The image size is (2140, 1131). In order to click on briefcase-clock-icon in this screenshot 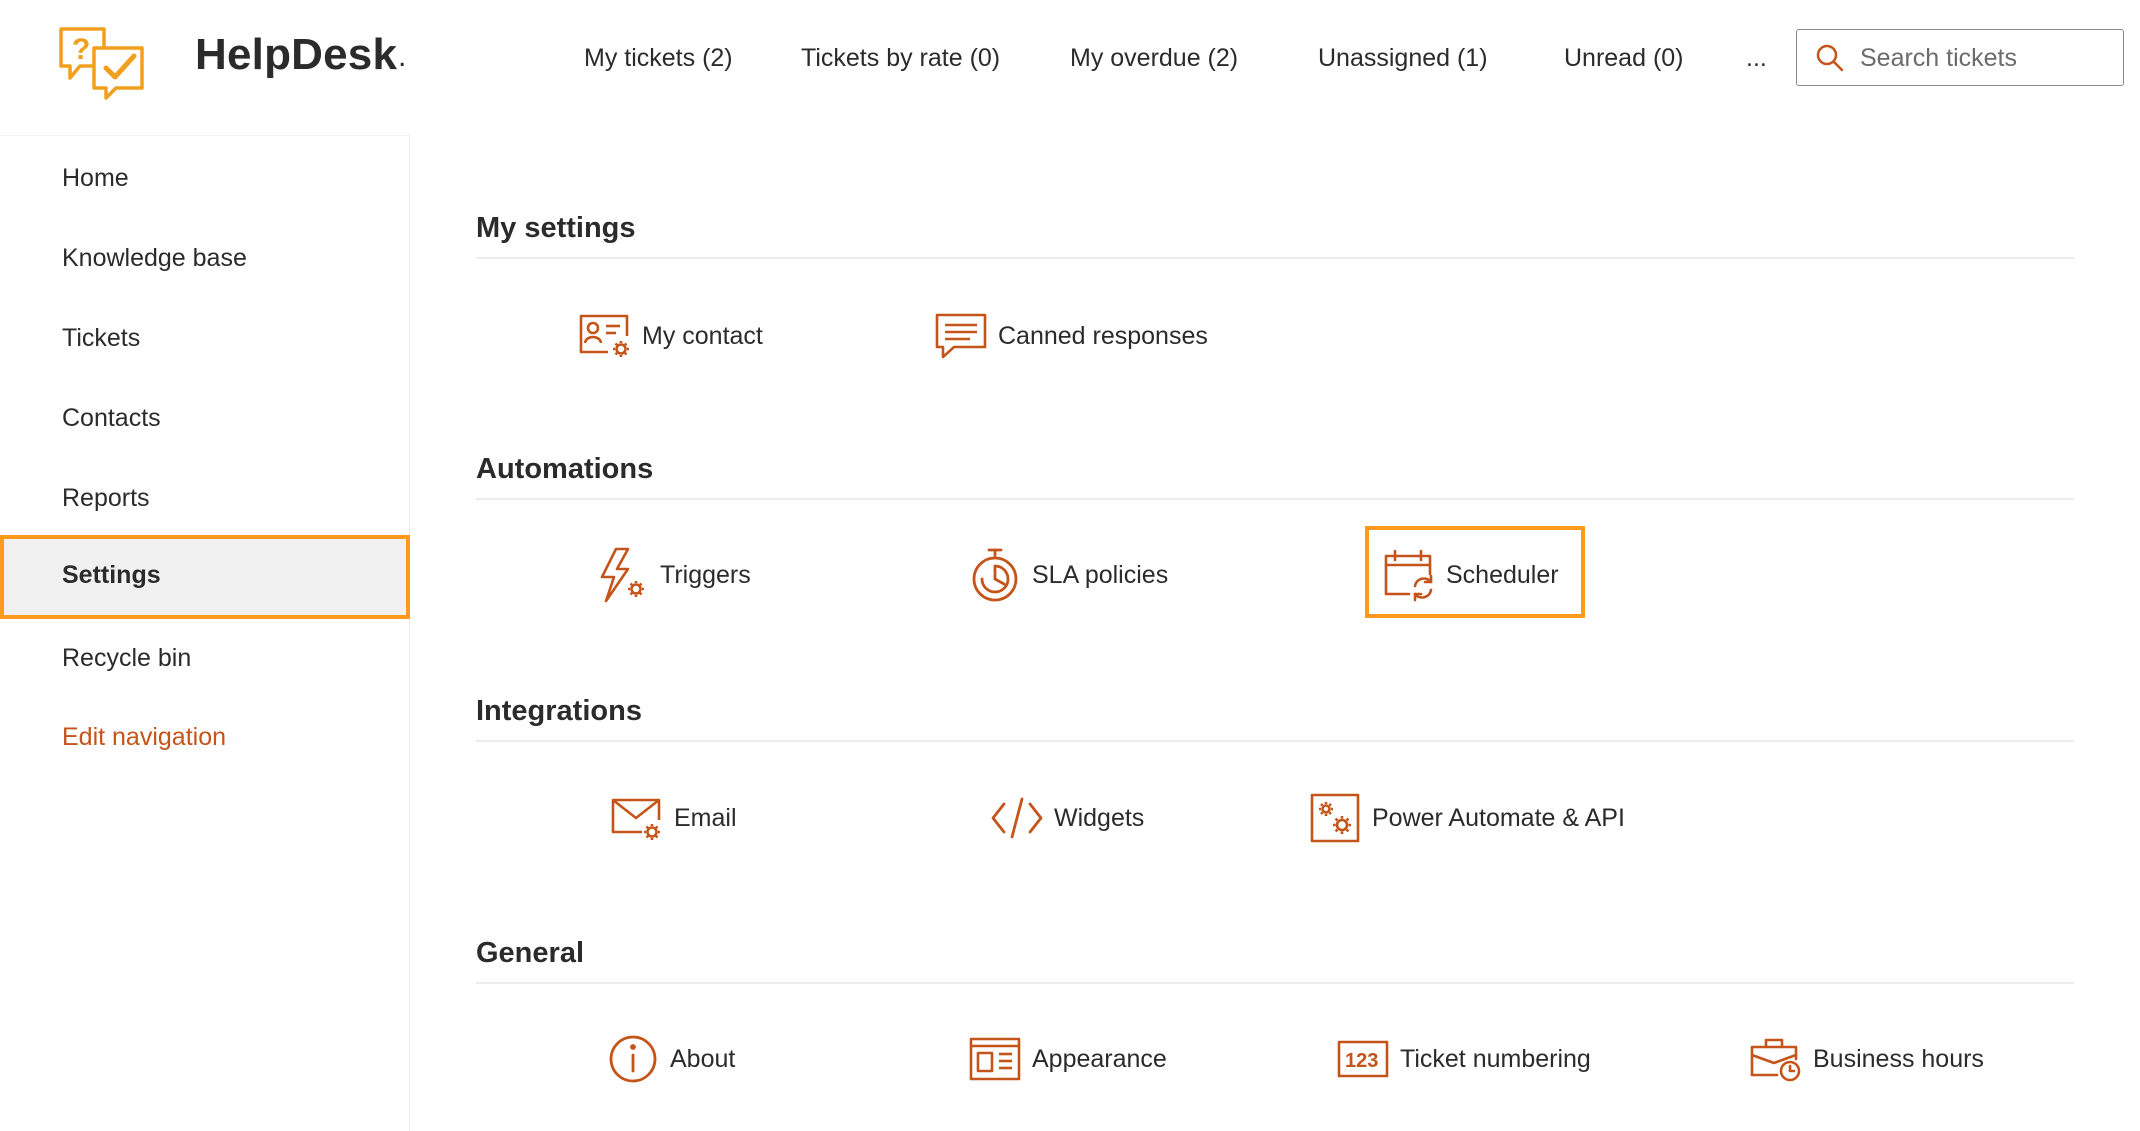, I will do `click(1776, 1059)`.